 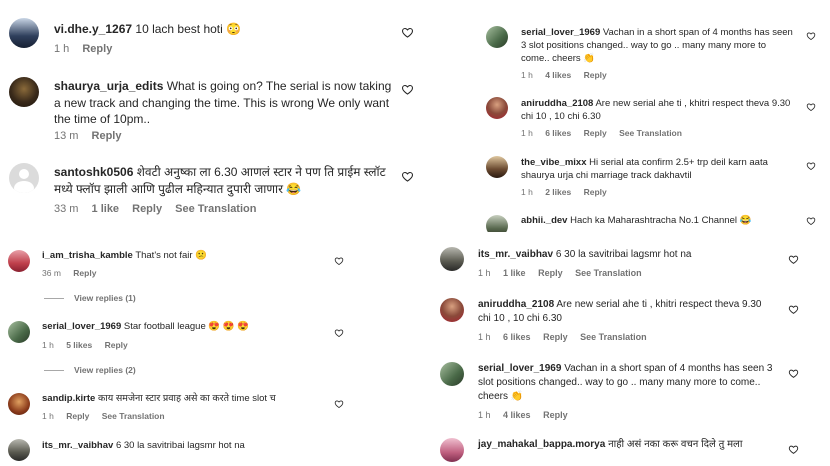 What do you see at coordinates (234, 29) in the screenshot?
I see `emoji-flushed: 😳` at bounding box center [234, 29].